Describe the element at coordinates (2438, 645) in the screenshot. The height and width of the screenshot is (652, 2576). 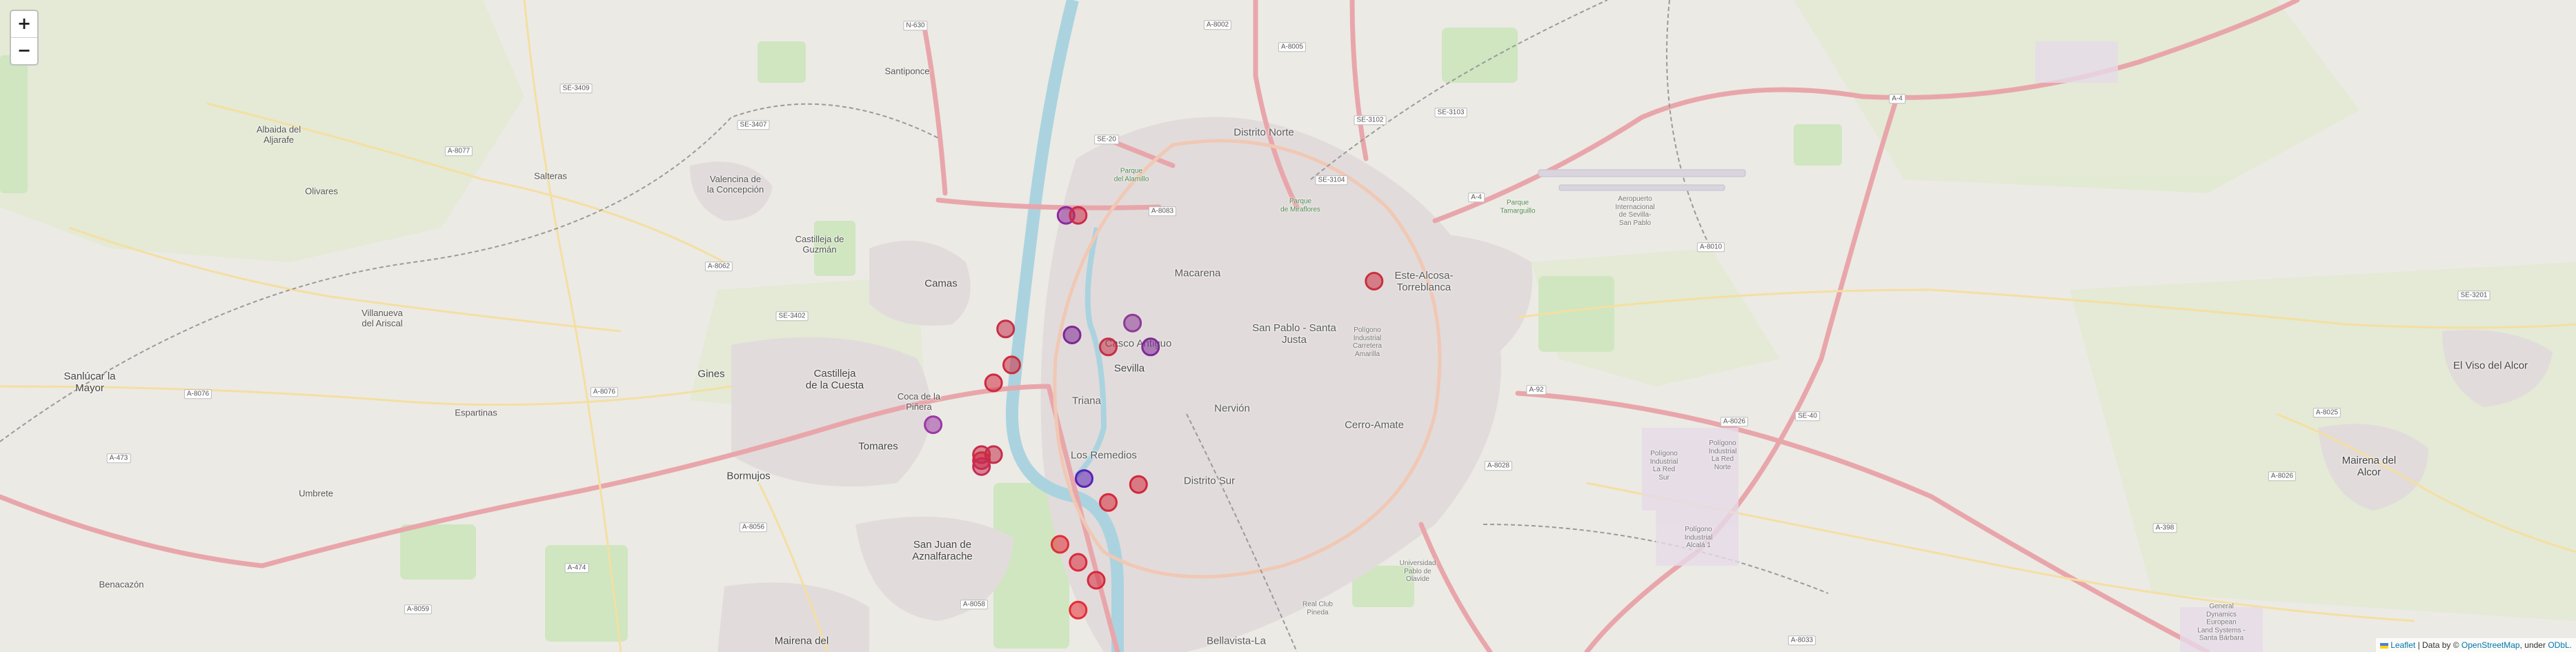
I see `attribution-text: | Data by ©` at that location.